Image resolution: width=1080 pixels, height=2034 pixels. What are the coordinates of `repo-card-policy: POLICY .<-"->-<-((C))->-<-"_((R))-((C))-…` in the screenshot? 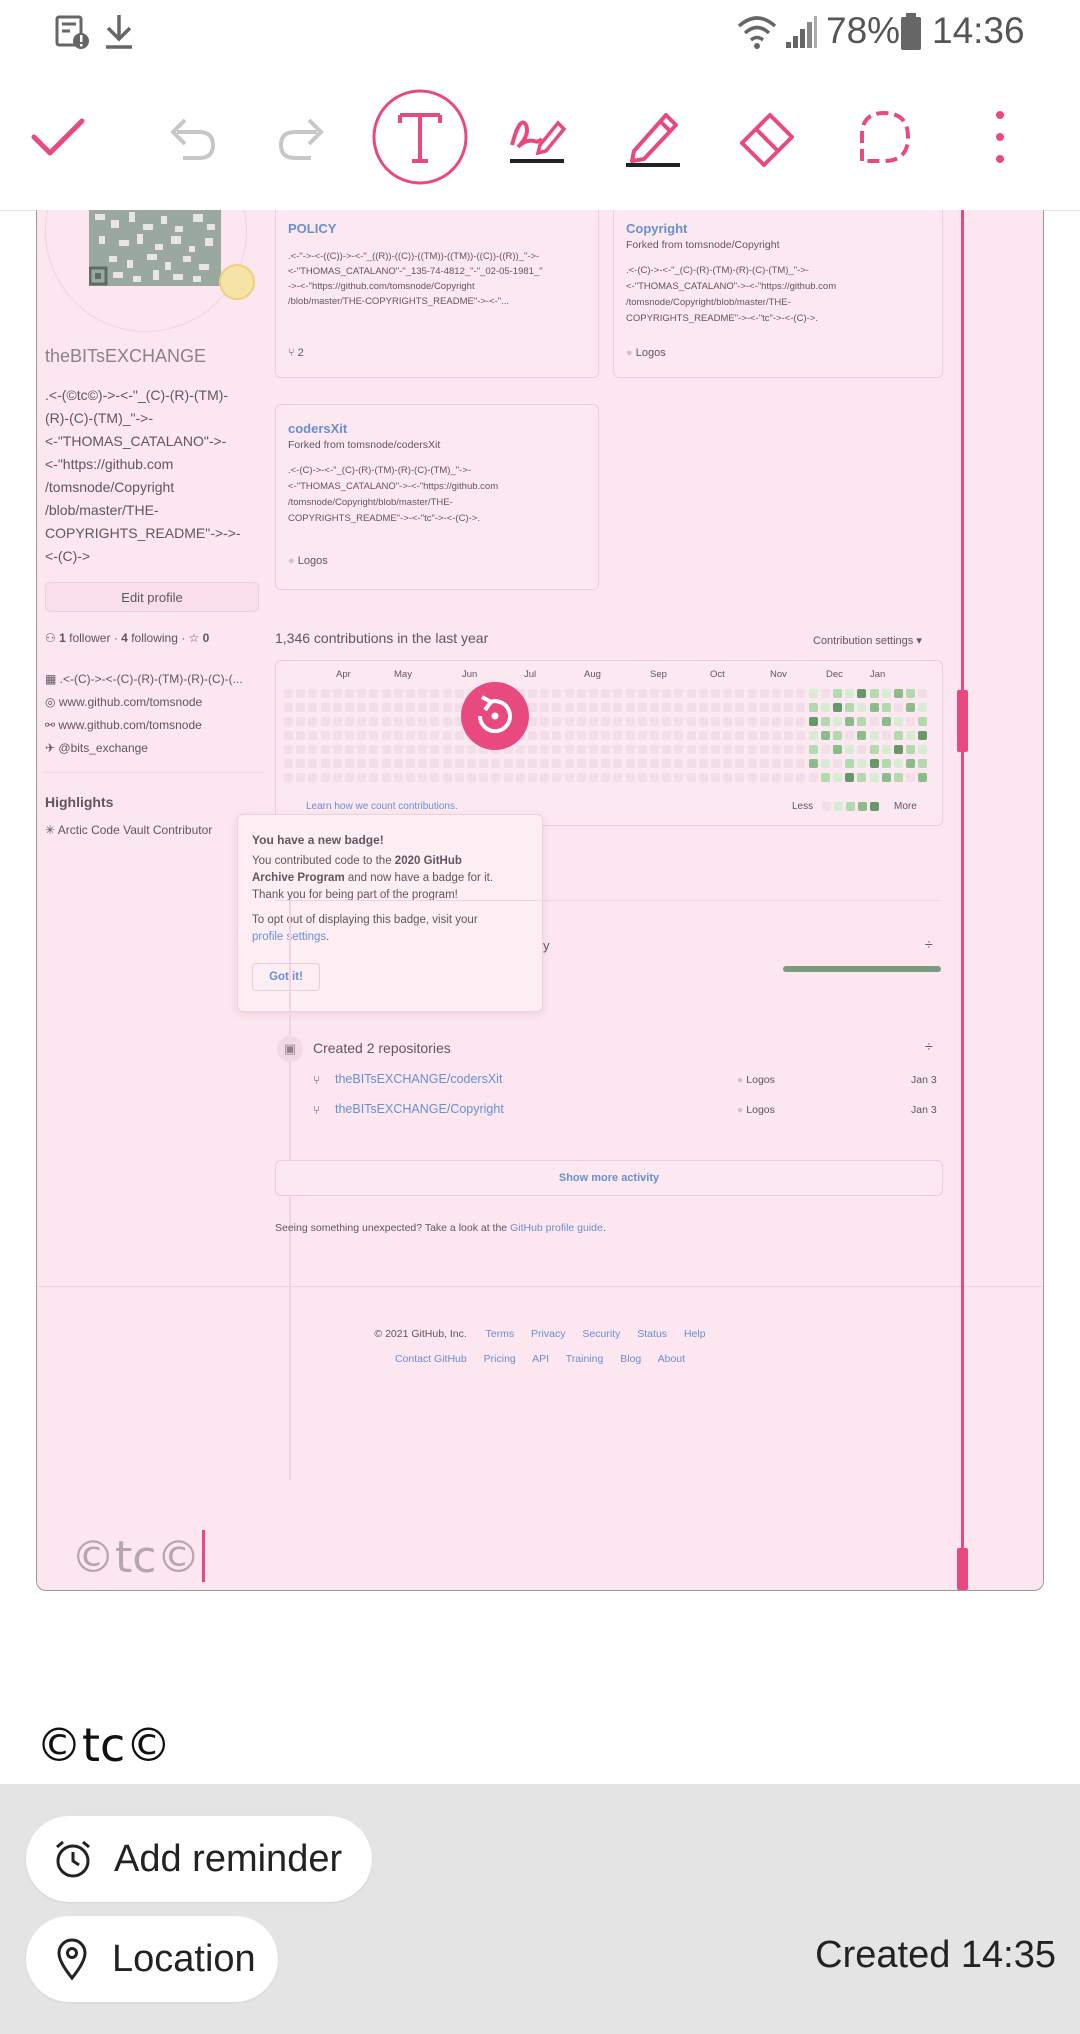 It's located at (437, 294).